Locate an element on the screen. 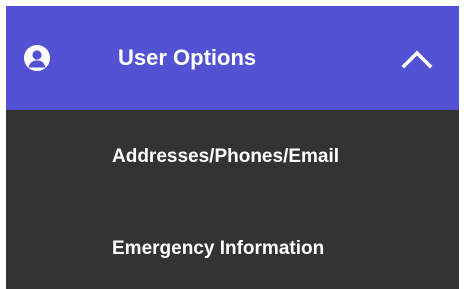 The image size is (464, 289). menu-item-label: Emergency Information is located at coordinates (218, 248).